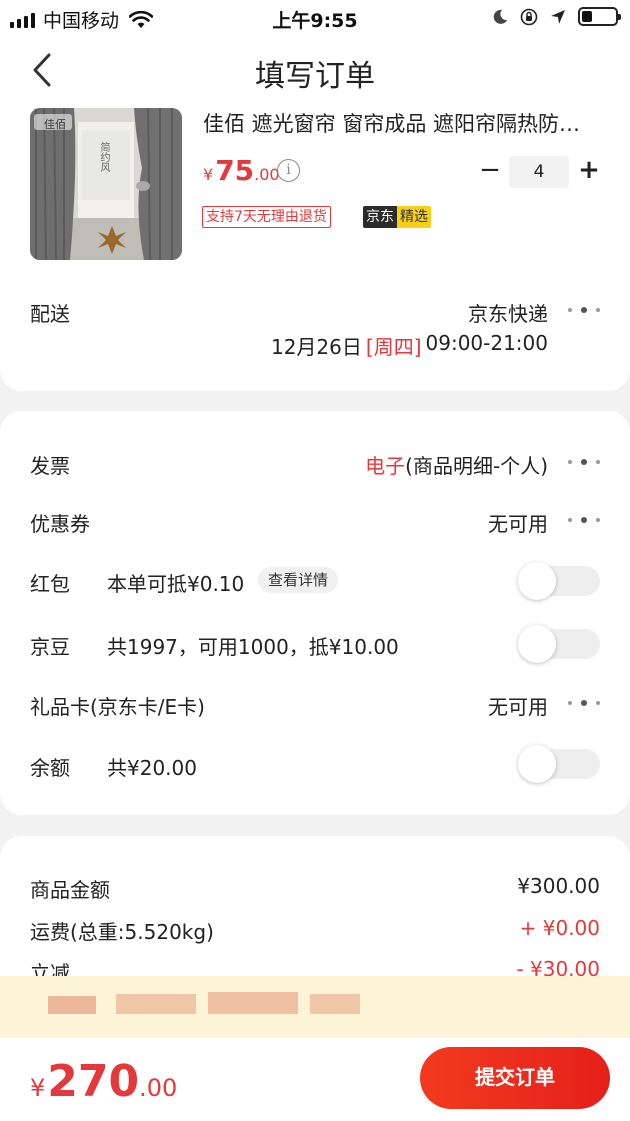 This screenshot has width=630, height=1121. Describe the element at coordinates (559, 644) in the screenshot. I see `jingdou-toggle` at that location.